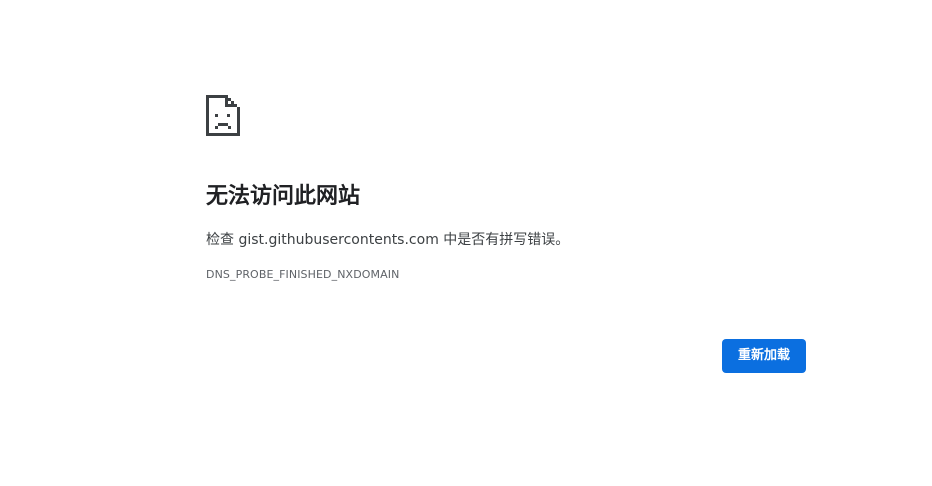 The width and height of the screenshot is (932, 486). I want to click on error-message: 检查 gist.githubusercontents.com 中是否有拼写错误。, so click(388, 240).